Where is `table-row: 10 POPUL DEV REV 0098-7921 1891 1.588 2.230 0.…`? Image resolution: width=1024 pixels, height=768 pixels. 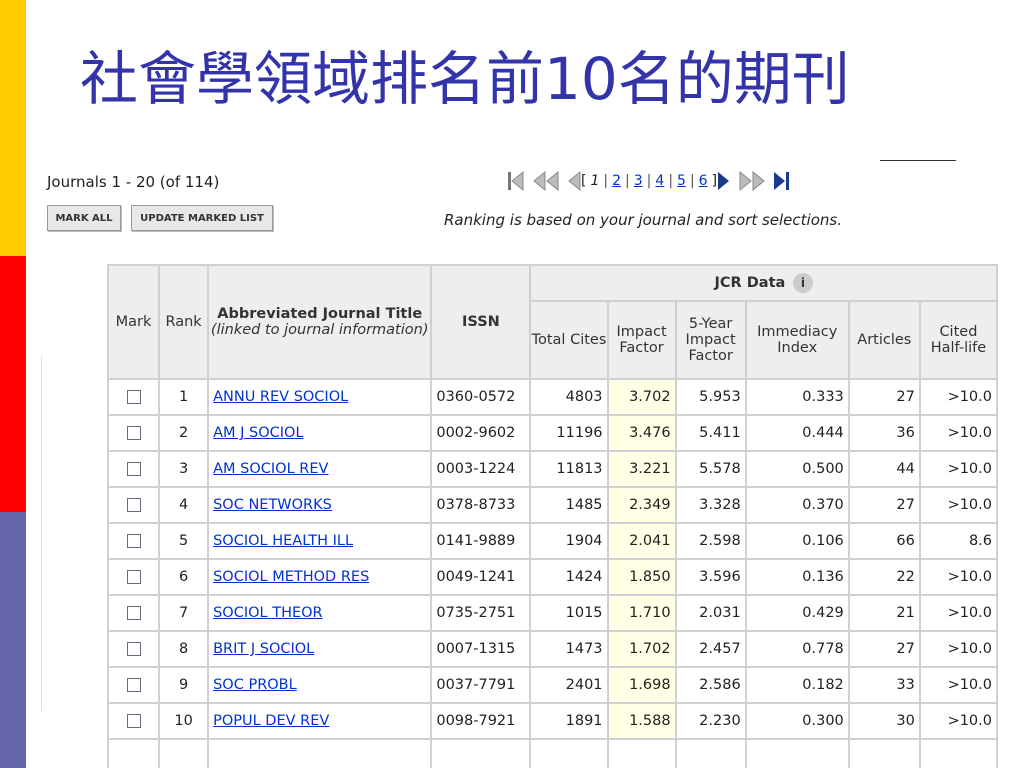 table-row: 10 POPUL DEV REV 0098-7921 1891 1.588 2.230 0.… is located at coordinates (552, 721).